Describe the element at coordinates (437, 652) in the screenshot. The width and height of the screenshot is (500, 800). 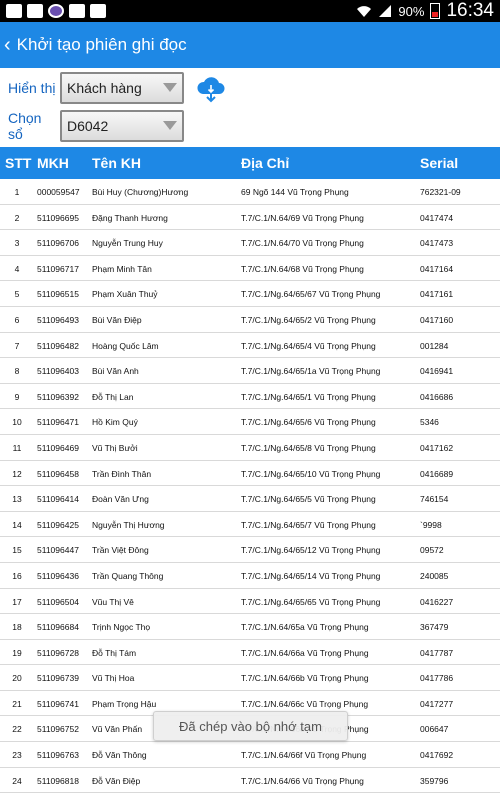
I see `row-serial: 0417787` at that location.